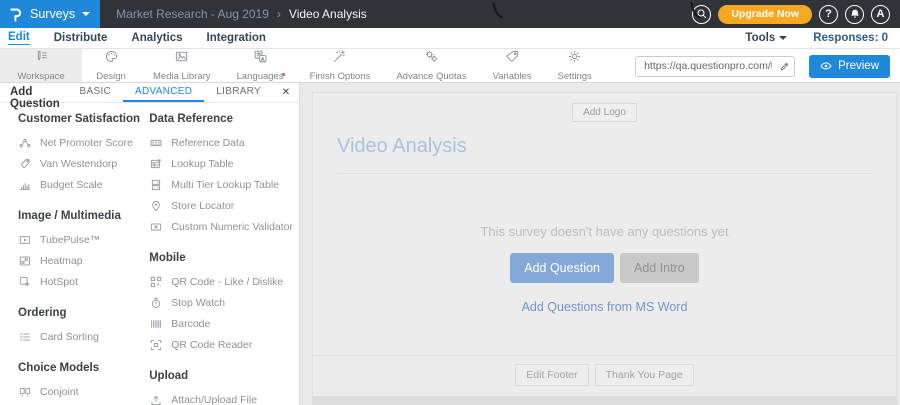 The height and width of the screenshot is (405, 900). What do you see at coordinates (221, 226) in the screenshot?
I see `question-type-custom-numeric-validator: Custom Numeric Validator` at bounding box center [221, 226].